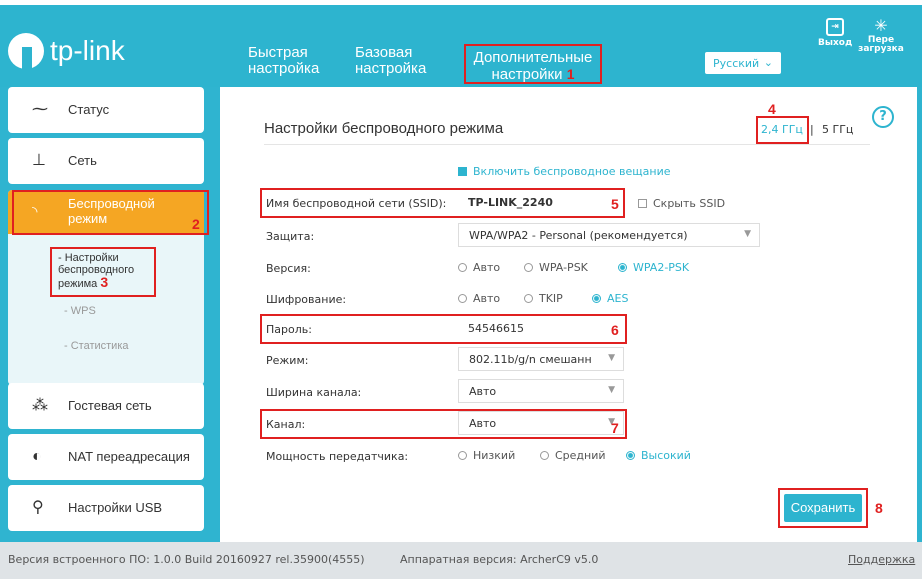  Describe the element at coordinates (37, 456) in the screenshot. I see `nat-icon: ◐` at that location.